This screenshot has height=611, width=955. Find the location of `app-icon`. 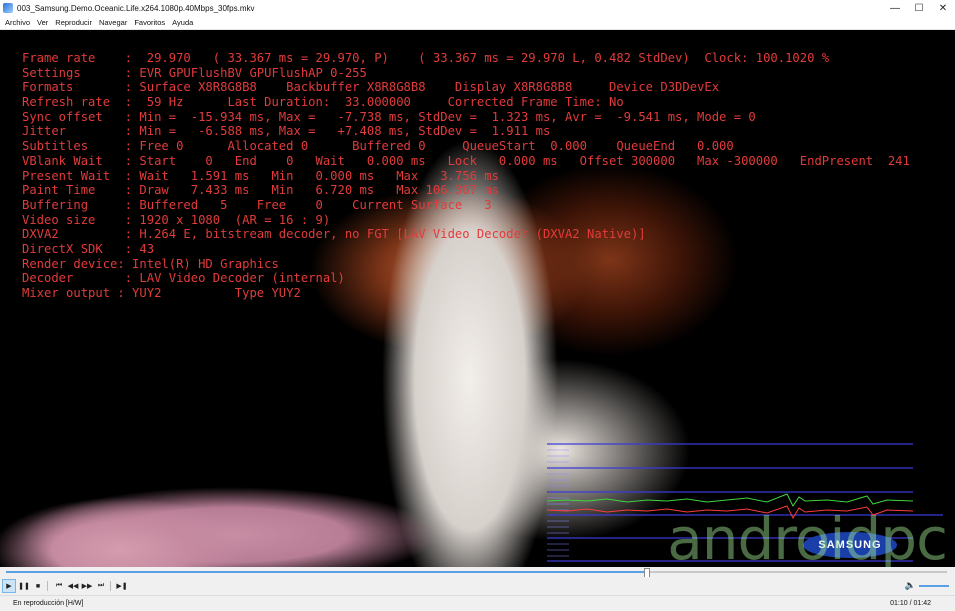

app-icon is located at coordinates (8, 8).